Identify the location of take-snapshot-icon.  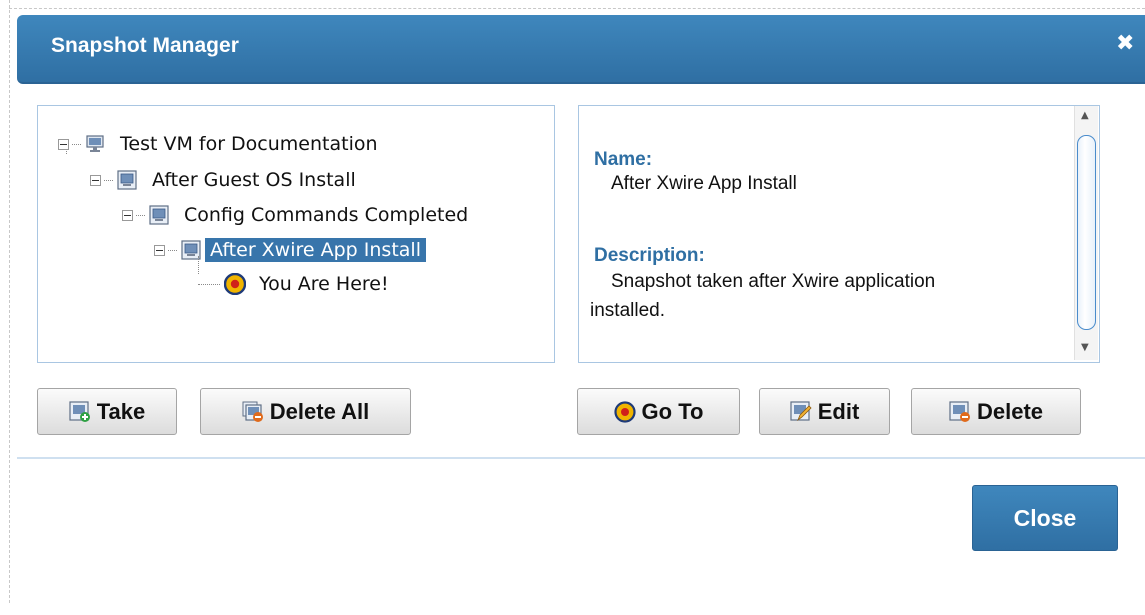
(79, 411).